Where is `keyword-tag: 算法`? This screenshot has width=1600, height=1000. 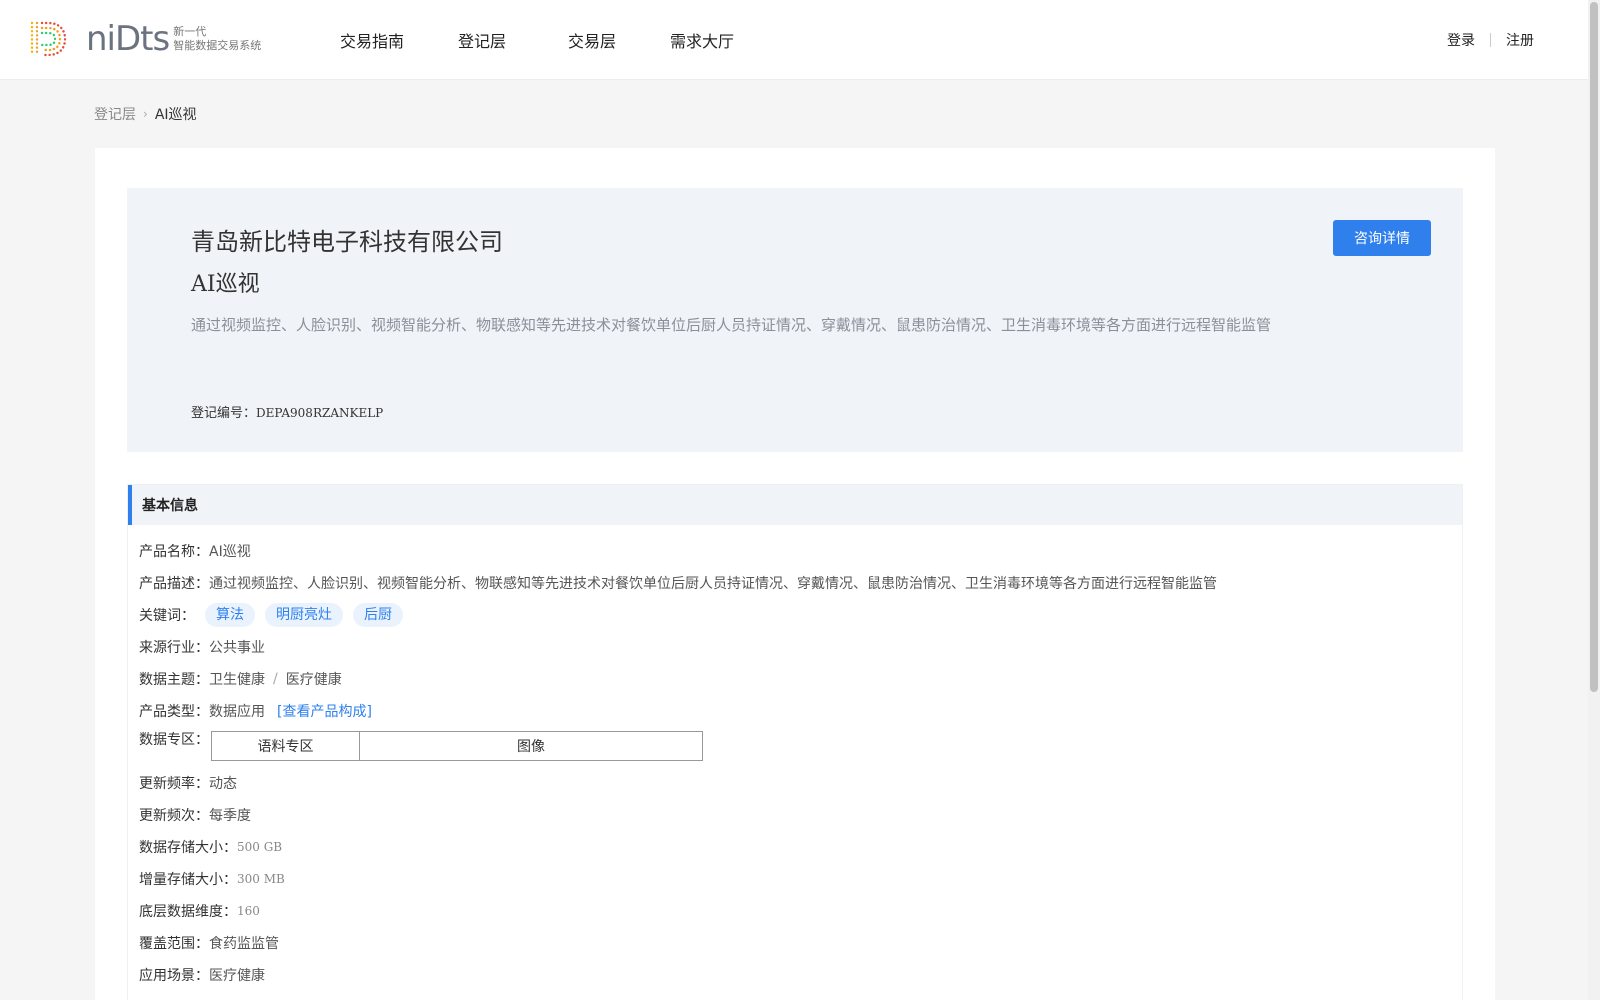 keyword-tag: 算法 is located at coordinates (230, 615).